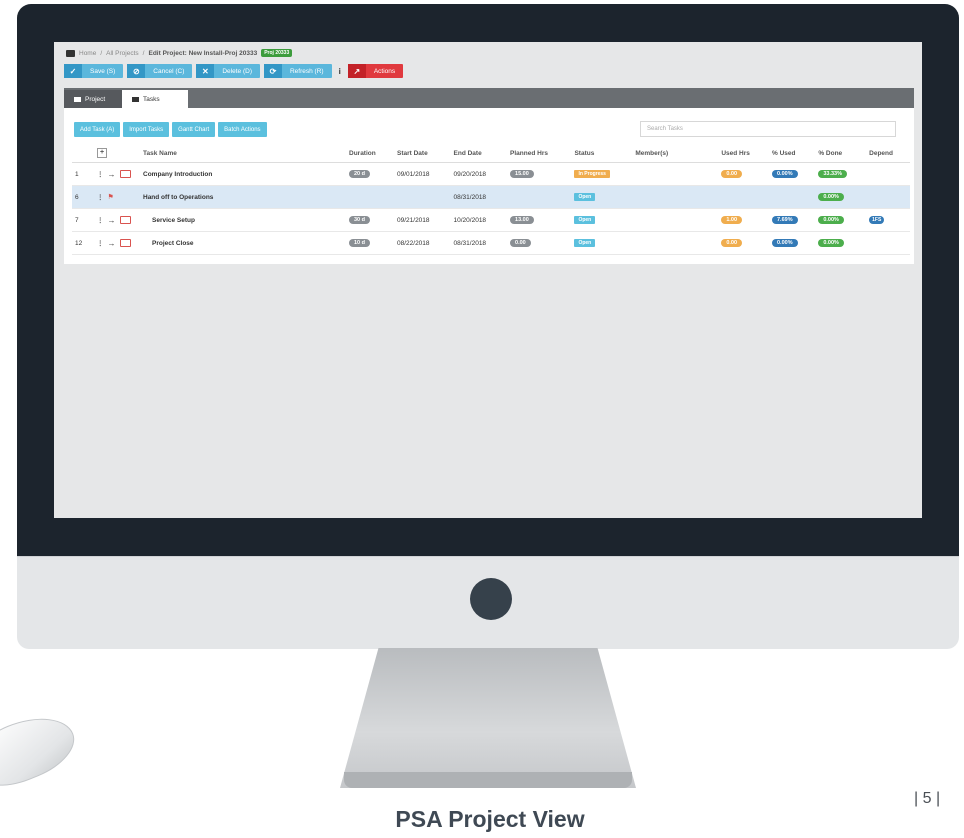  Describe the element at coordinates (877, 220) in the screenshot. I see `depend-pill: 1FS` at that location.